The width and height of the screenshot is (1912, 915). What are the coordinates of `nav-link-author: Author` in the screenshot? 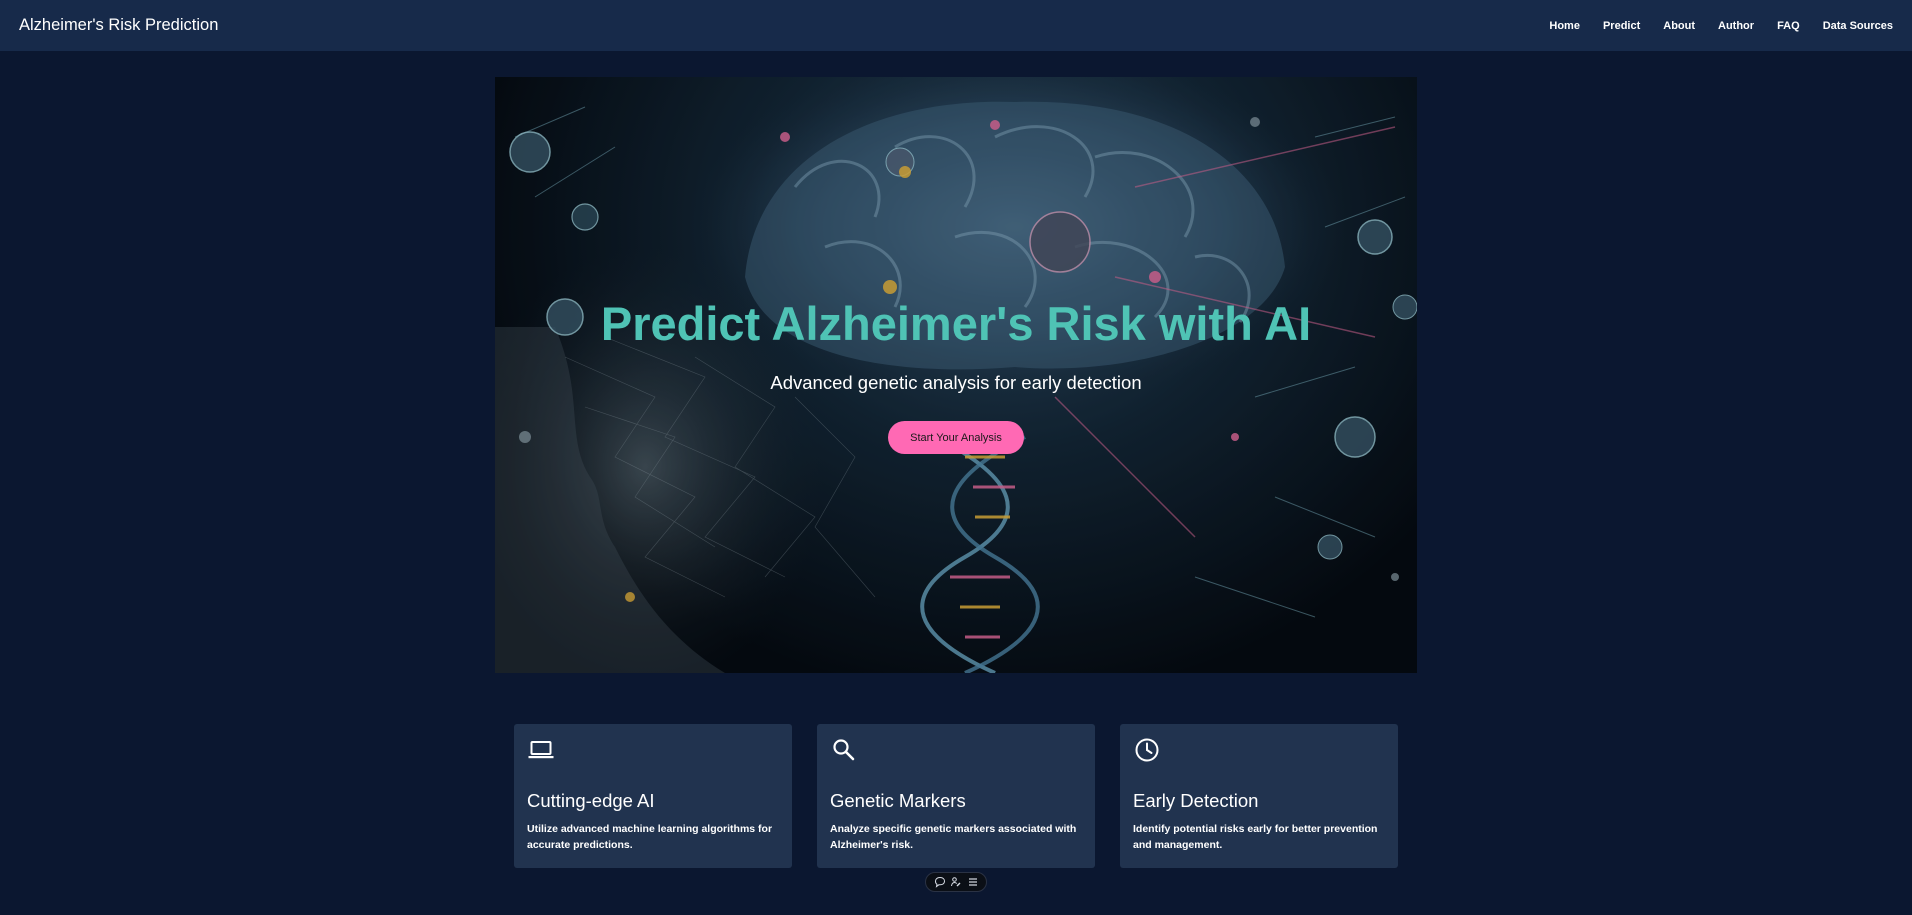 It's located at (1736, 26).